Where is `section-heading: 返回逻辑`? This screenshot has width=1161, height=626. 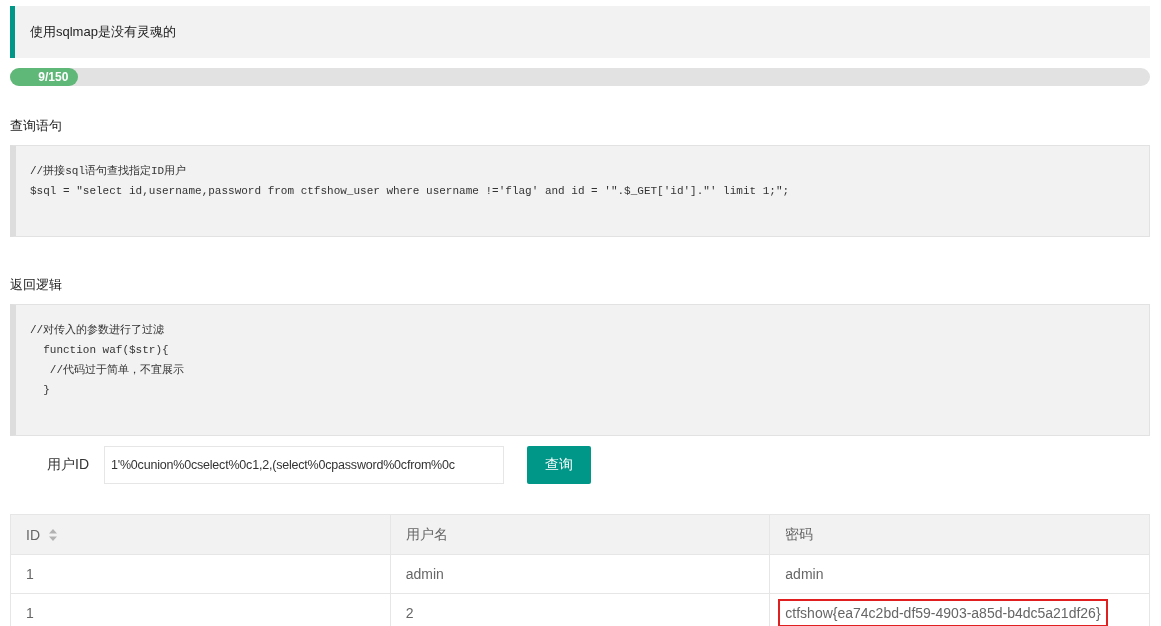
section-heading: 返回逻辑 is located at coordinates (36, 285).